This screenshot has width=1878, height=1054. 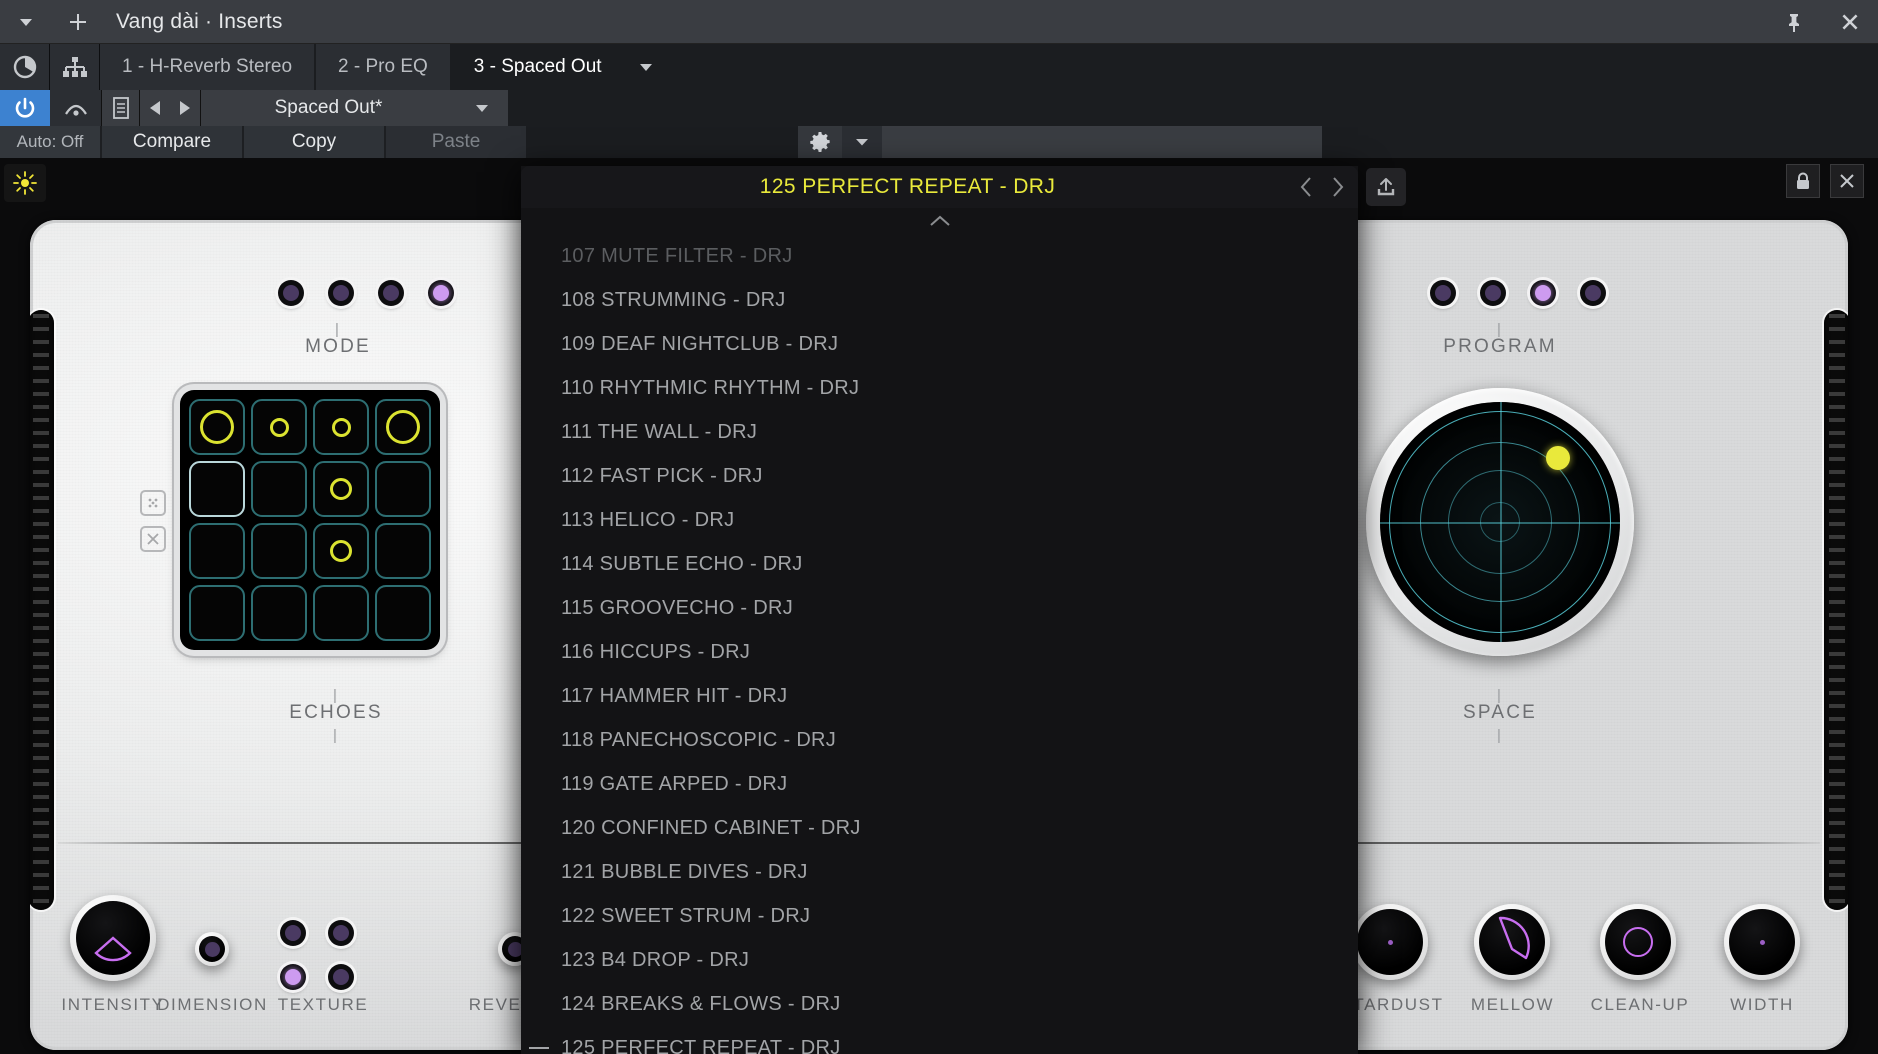 I want to click on echo-pad-r4c2, so click(x=279, y=613).